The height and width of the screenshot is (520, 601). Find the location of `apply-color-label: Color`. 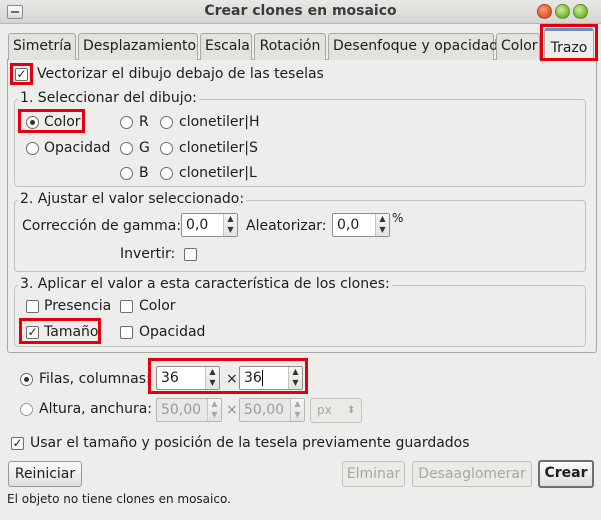

apply-color-label: Color is located at coordinates (157, 306).